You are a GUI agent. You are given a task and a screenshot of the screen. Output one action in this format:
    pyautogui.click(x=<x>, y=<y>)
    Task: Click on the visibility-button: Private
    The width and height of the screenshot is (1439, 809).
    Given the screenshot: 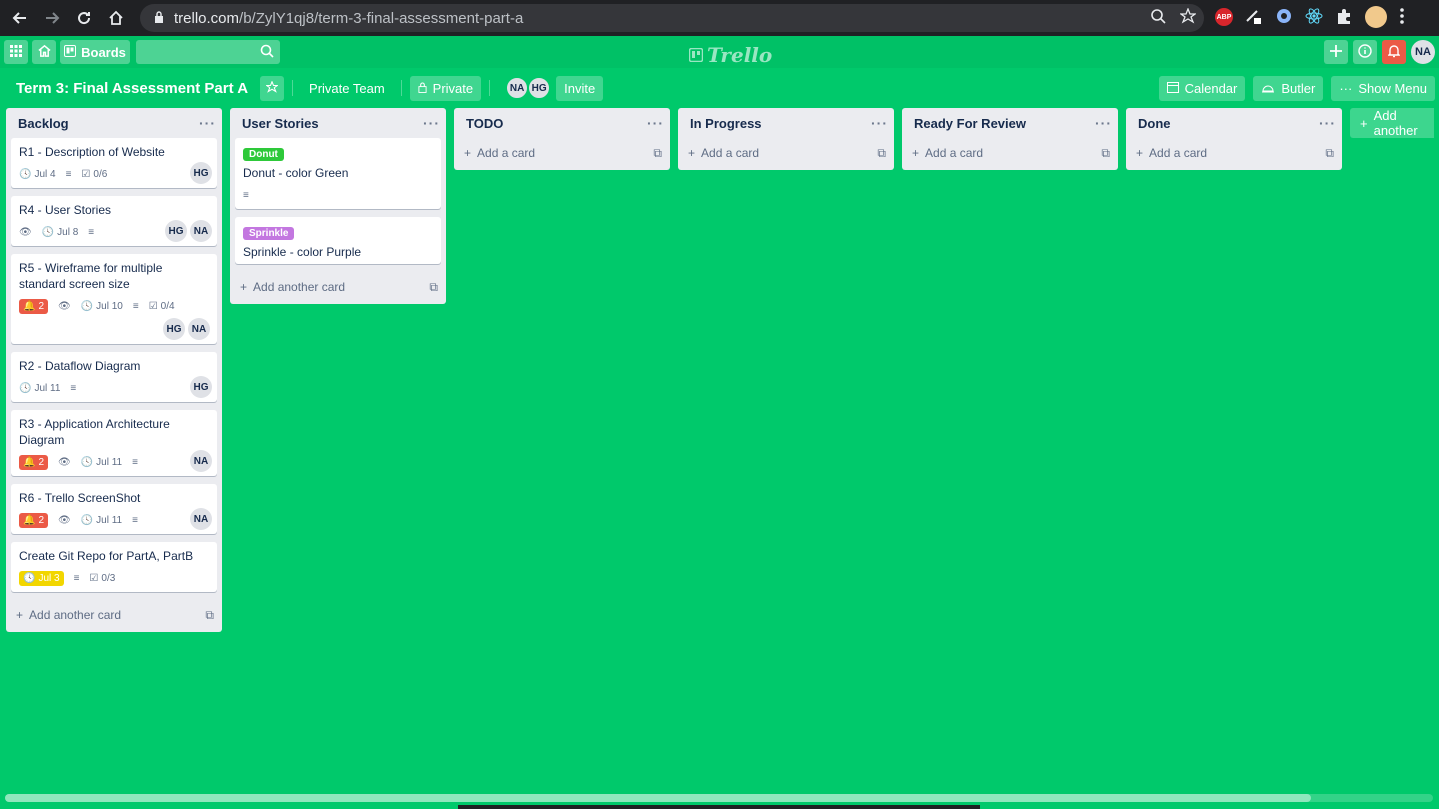 What is the action you would take?
    pyautogui.click(x=445, y=88)
    